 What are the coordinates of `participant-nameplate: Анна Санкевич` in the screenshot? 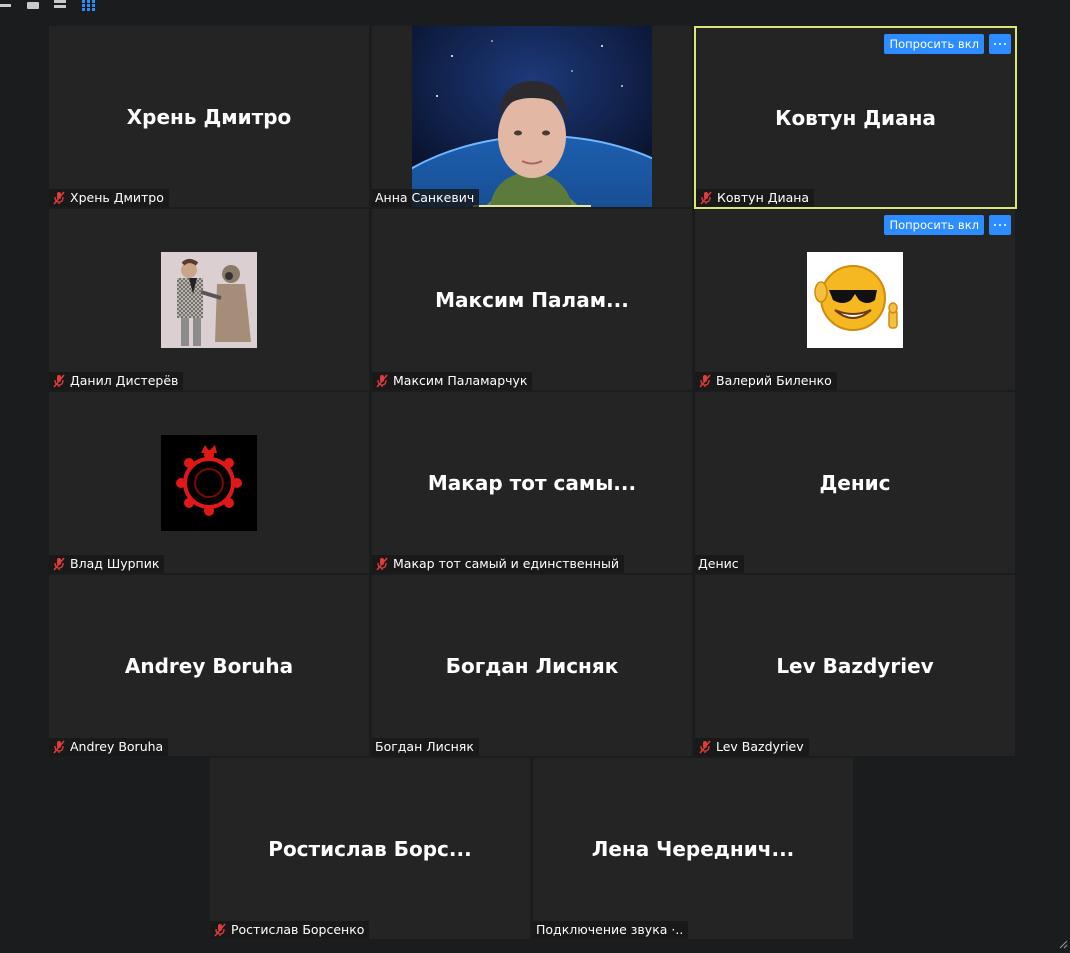 It's located at (426, 198).